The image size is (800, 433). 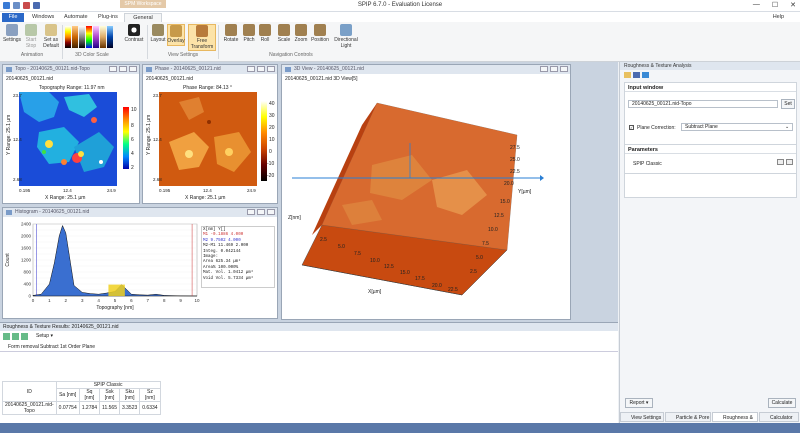 I want to click on table-icon, so click(x=15, y=336).